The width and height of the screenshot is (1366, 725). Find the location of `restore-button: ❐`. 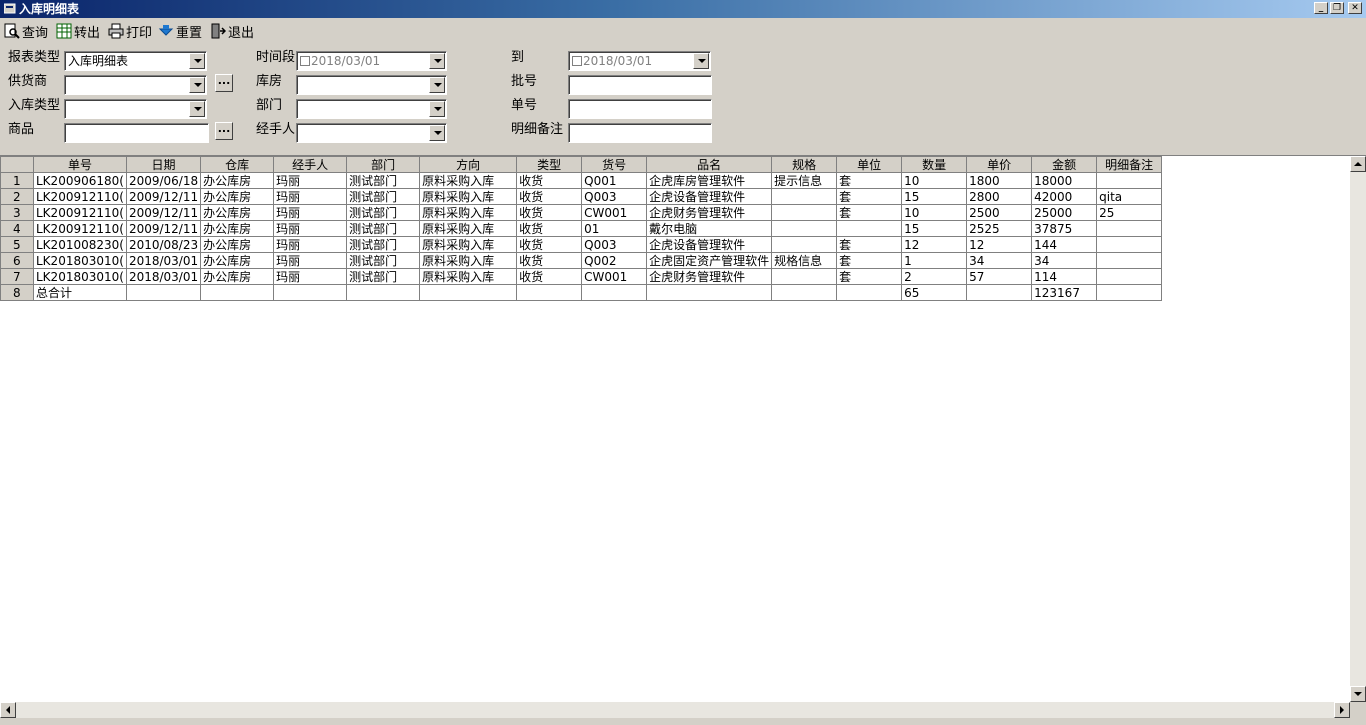

restore-button: ❐ is located at coordinates (1337, 8).